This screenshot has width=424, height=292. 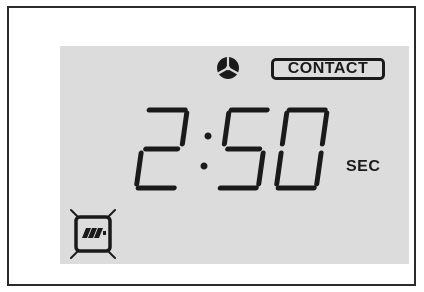 I want to click on colon, so click(x=206, y=151).